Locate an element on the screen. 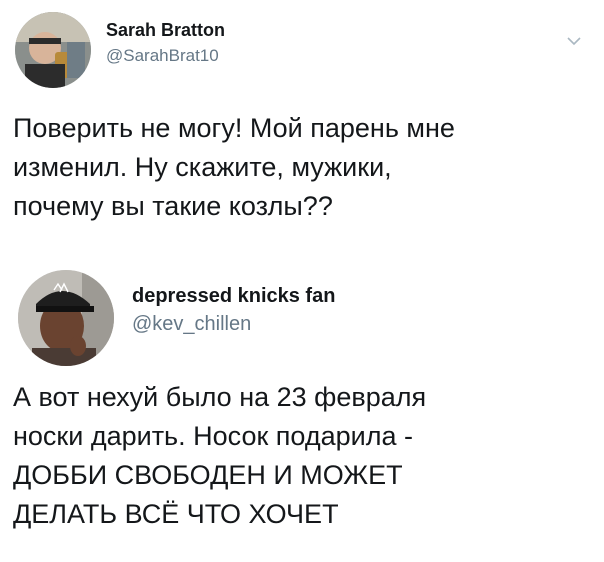 The width and height of the screenshot is (604, 562). tweet-text-line: А вот нехуй было на 23 февраля is located at coordinates (220, 397).